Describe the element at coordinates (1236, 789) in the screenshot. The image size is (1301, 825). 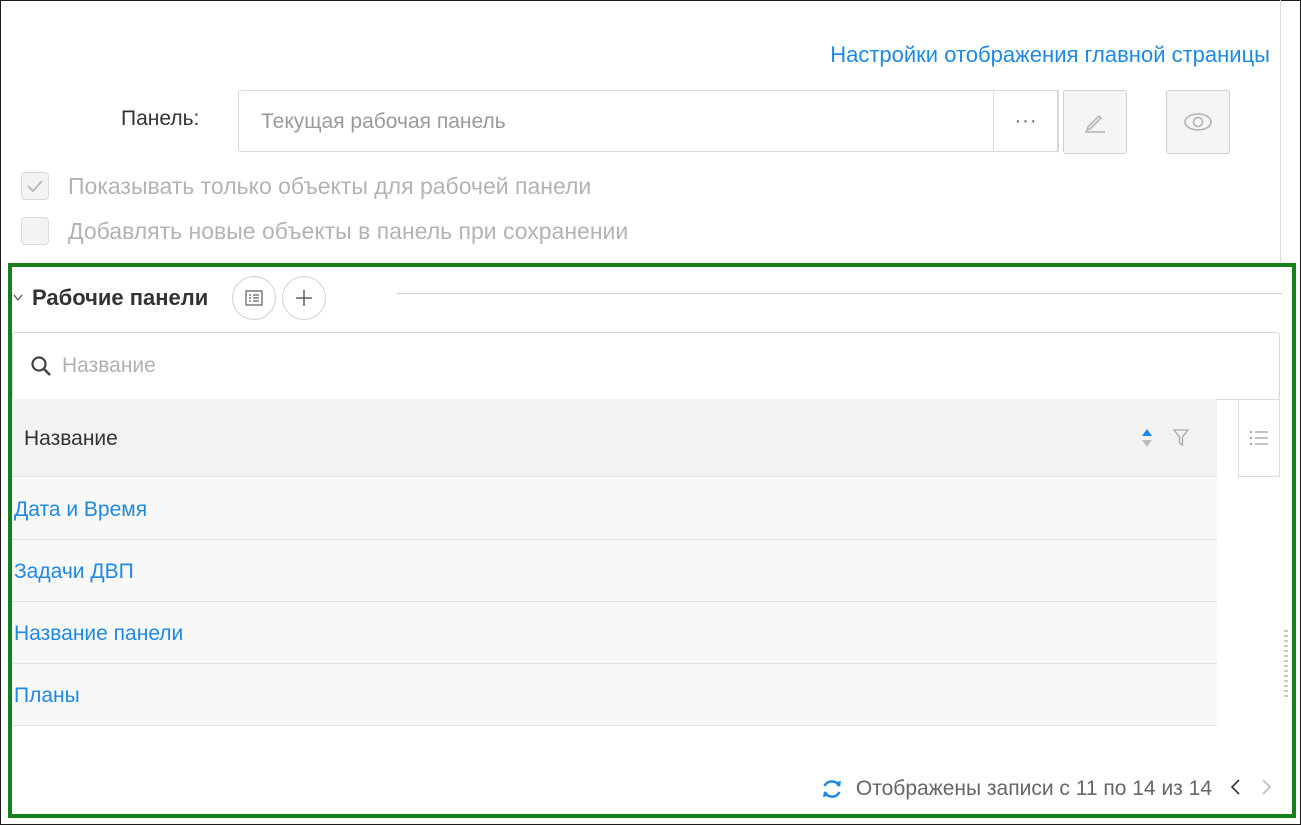
I see `prev-page-icon` at that location.